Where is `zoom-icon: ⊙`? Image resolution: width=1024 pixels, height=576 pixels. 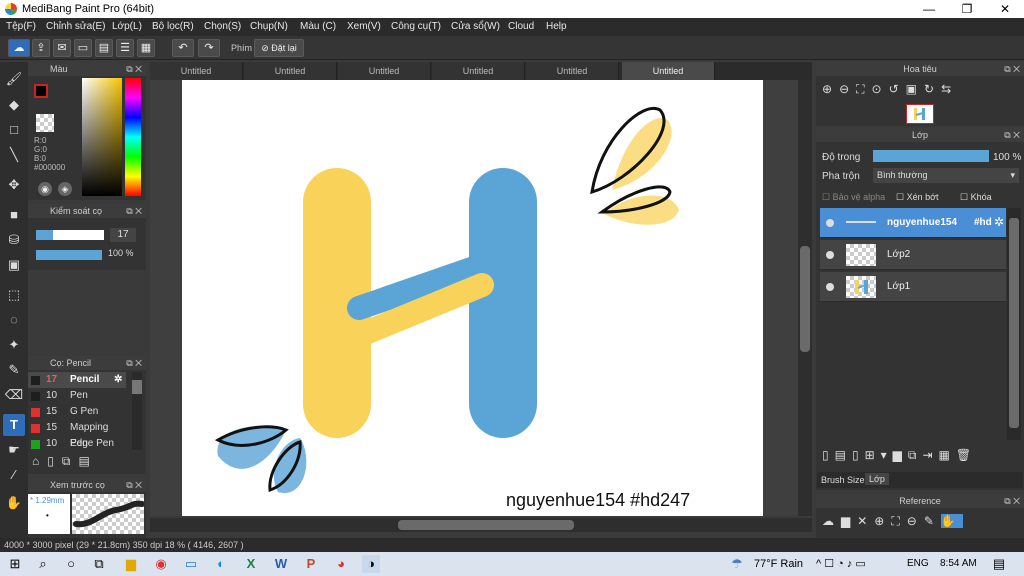 zoom-icon: ⊙ is located at coordinates (880, 89).